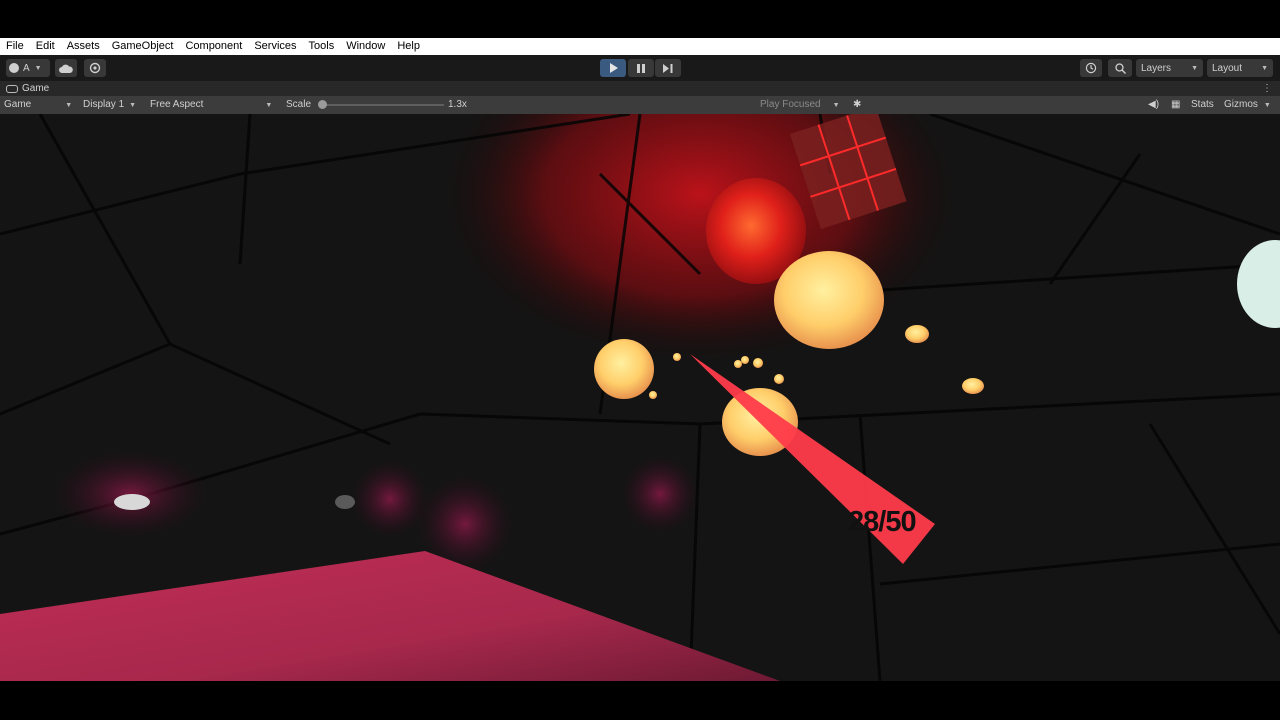 This screenshot has width=1280, height=720. What do you see at coordinates (143, 46) in the screenshot?
I see `menu-gameobject: GameObject` at bounding box center [143, 46].